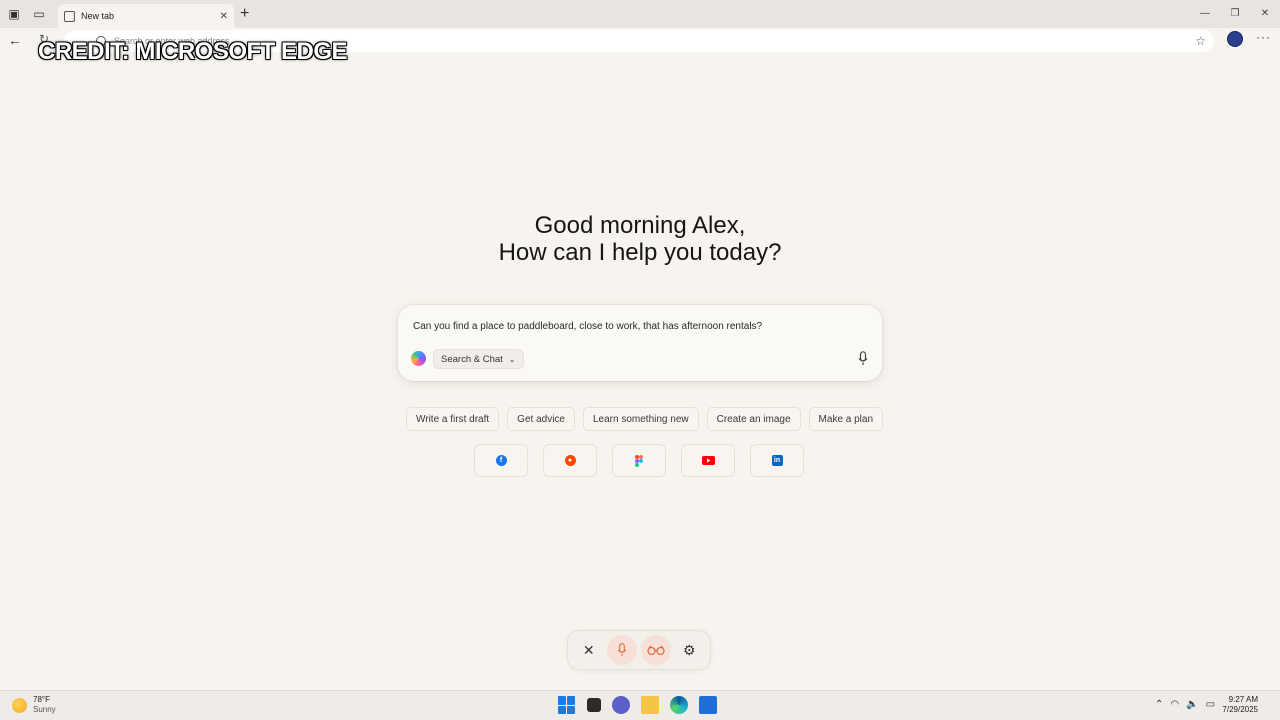 This screenshot has height=720, width=1280. Describe the element at coordinates (689, 650) in the screenshot. I see `gear-icon: ⚙` at that location.